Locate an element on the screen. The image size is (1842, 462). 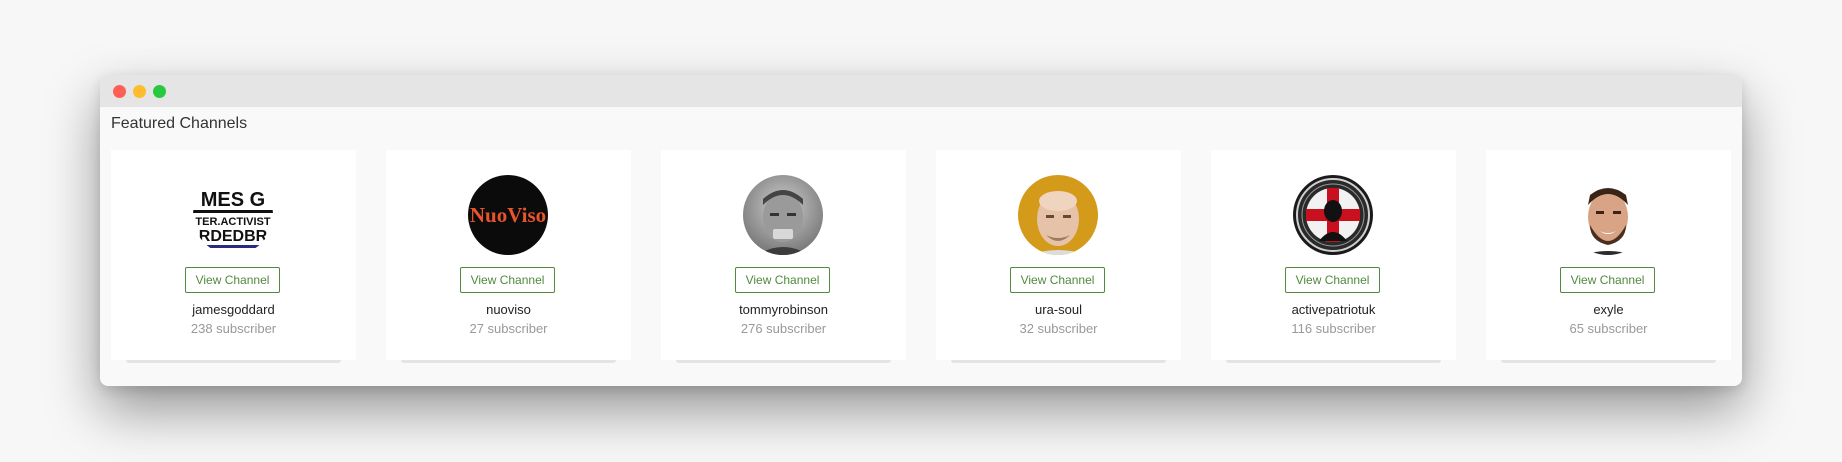
svg-text: TER.ACTIVIST is located at coordinates (232, 222).